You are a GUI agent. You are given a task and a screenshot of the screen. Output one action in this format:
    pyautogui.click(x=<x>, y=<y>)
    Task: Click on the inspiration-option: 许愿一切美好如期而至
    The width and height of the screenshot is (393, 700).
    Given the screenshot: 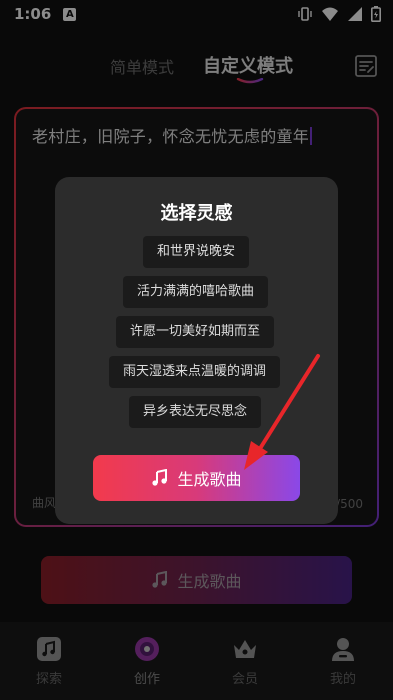 What is the action you would take?
    pyautogui.click(x=195, y=332)
    